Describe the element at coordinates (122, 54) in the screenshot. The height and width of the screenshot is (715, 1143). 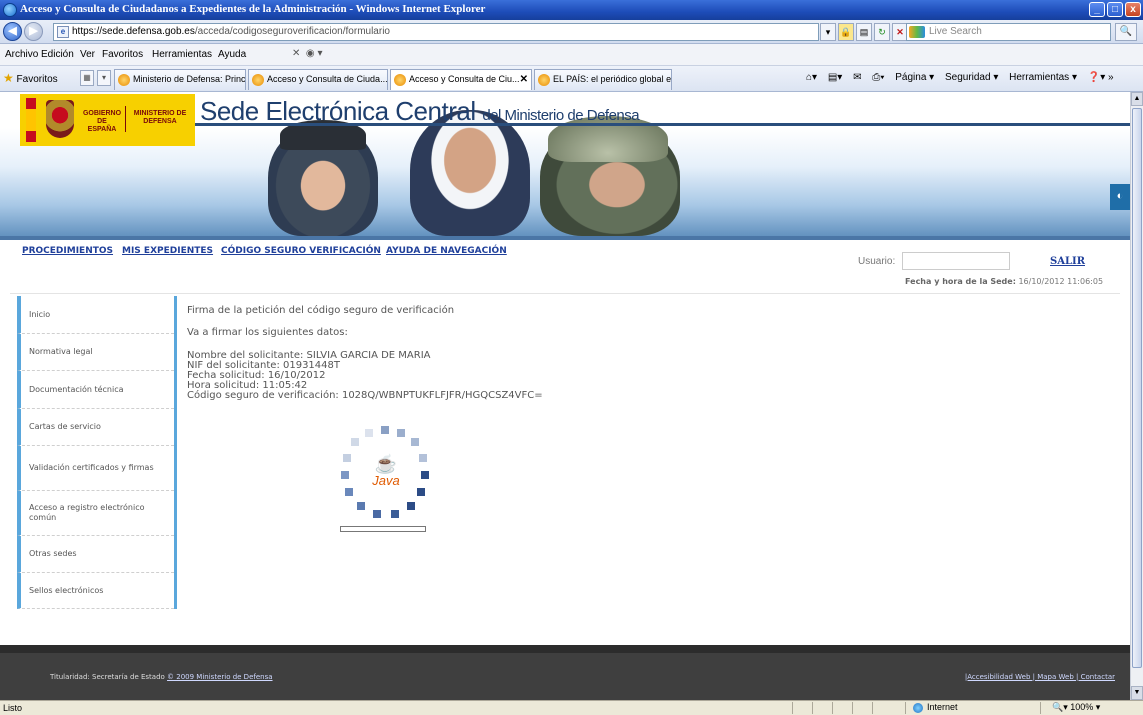
I see `menu-favoritos: Favoritos` at that location.